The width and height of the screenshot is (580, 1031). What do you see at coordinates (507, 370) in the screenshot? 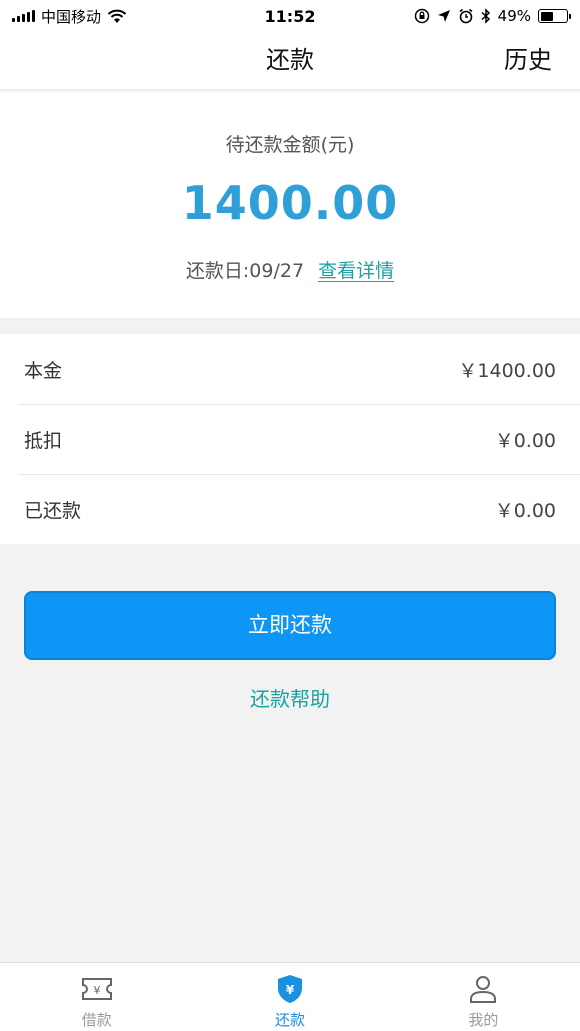
I see `row-value: ￥1400.00` at bounding box center [507, 370].